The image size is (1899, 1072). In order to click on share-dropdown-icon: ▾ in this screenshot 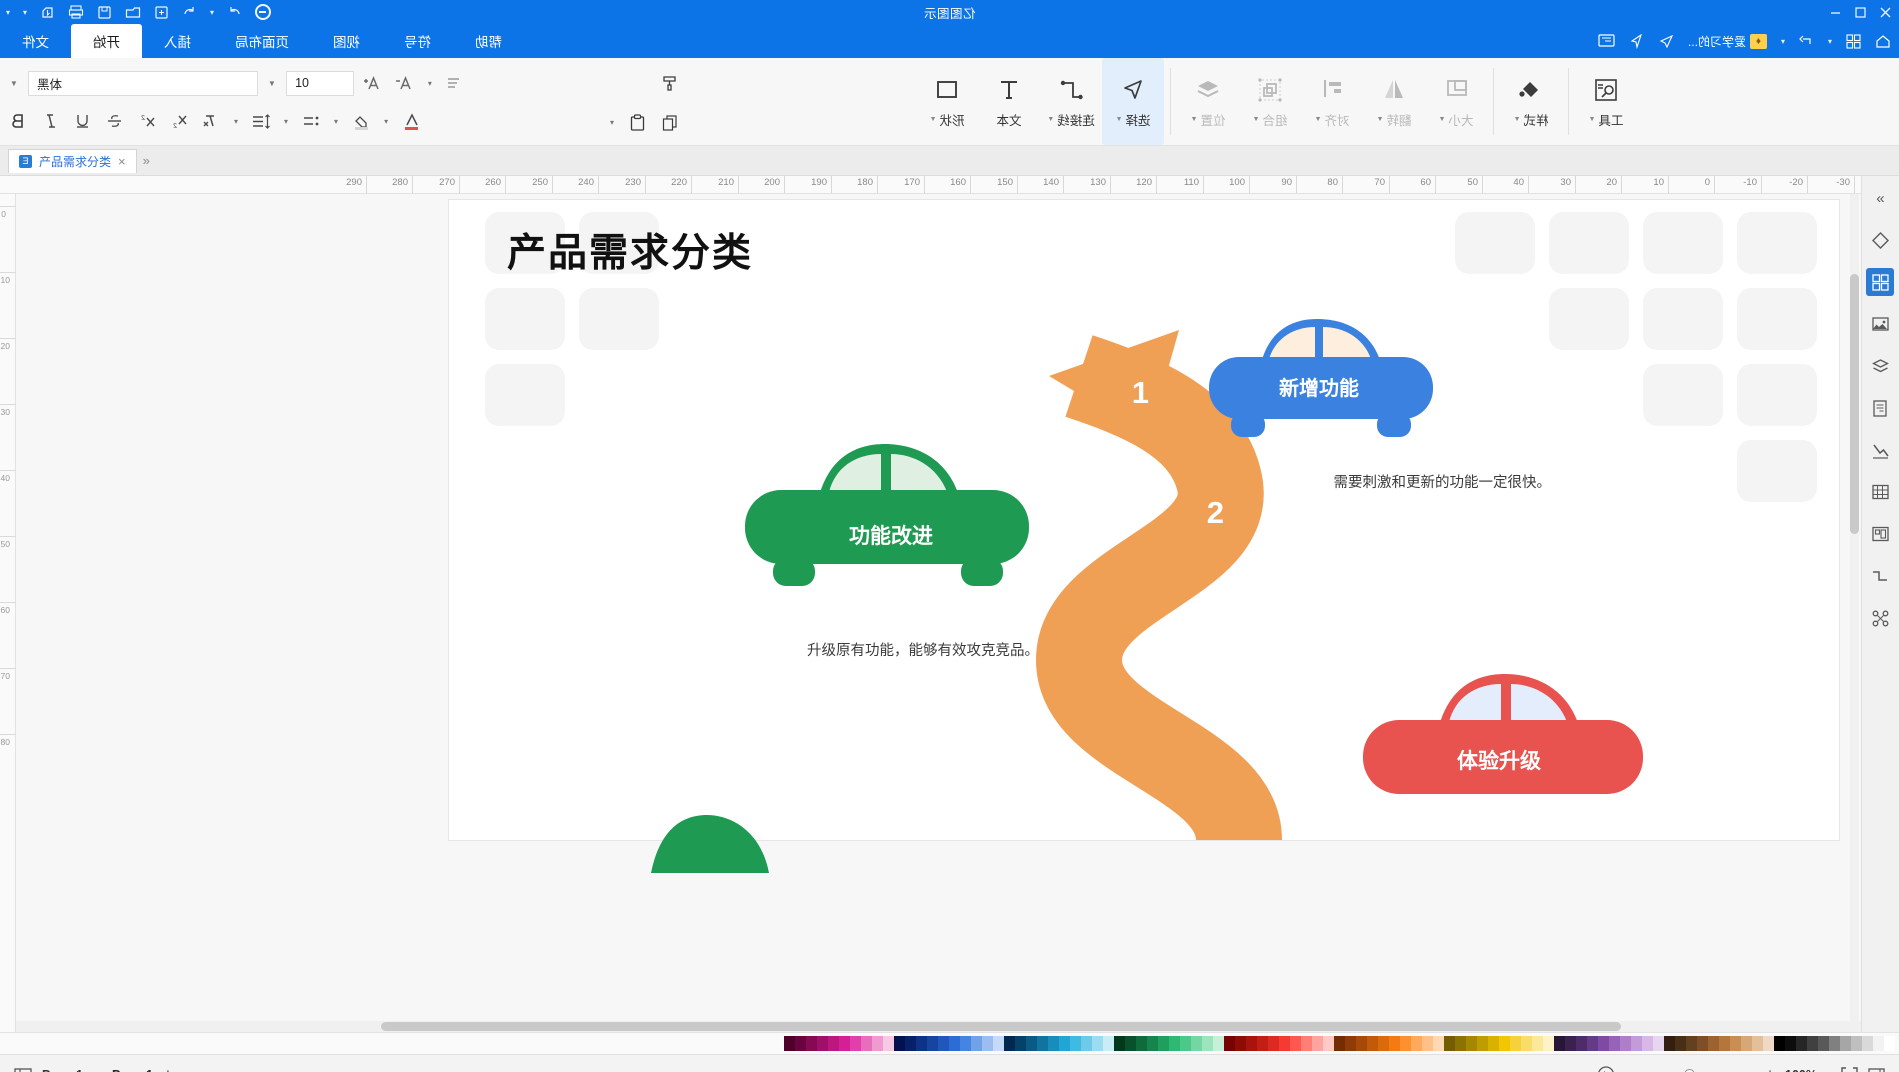, I will do `click(1783, 41)`.